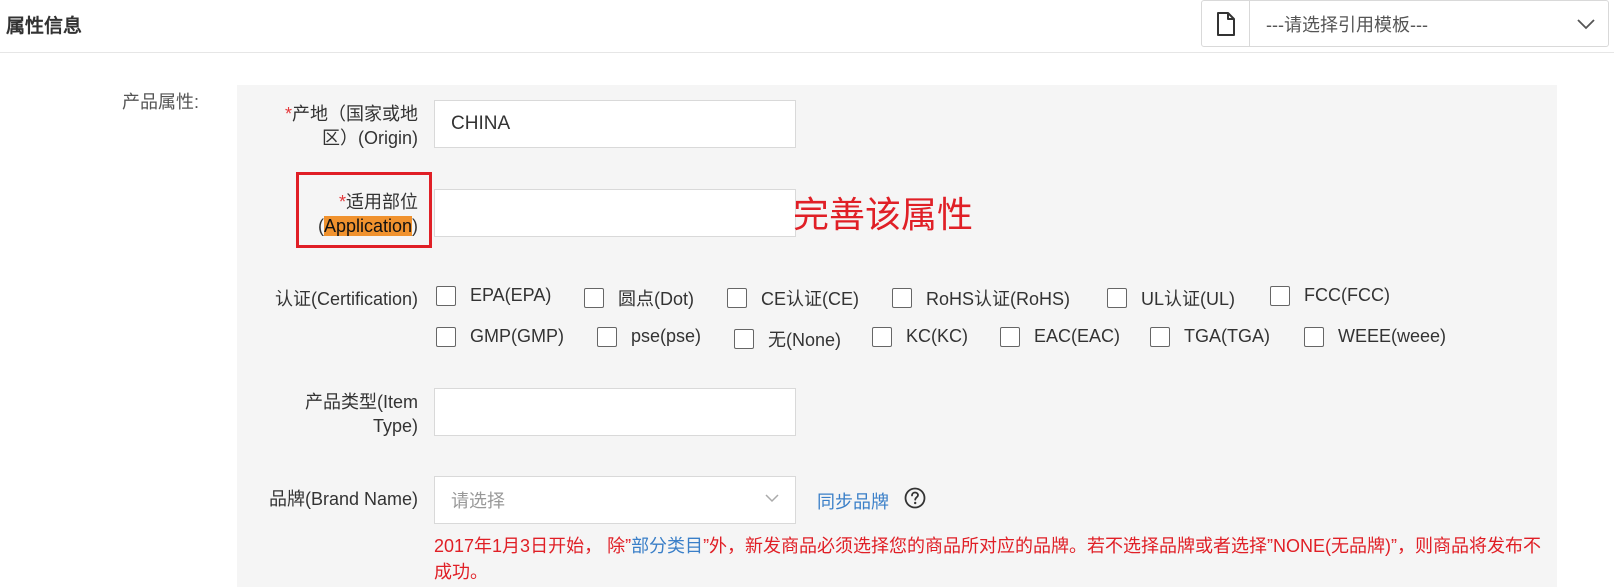  What do you see at coordinates (1227, 336) in the screenshot?
I see `cert-option-label: TGA(TGA)` at bounding box center [1227, 336].